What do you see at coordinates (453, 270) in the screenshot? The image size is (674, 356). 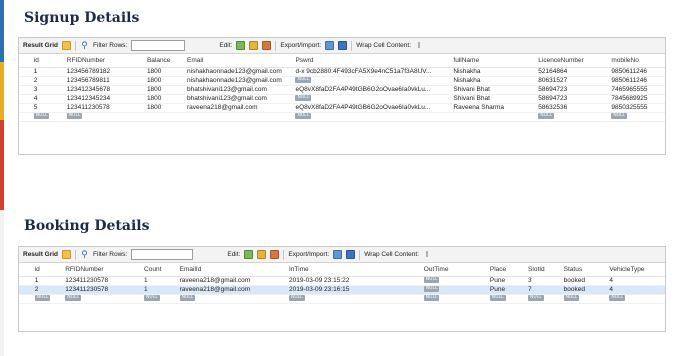 I see `column-header-outtime: OutTime` at bounding box center [453, 270].